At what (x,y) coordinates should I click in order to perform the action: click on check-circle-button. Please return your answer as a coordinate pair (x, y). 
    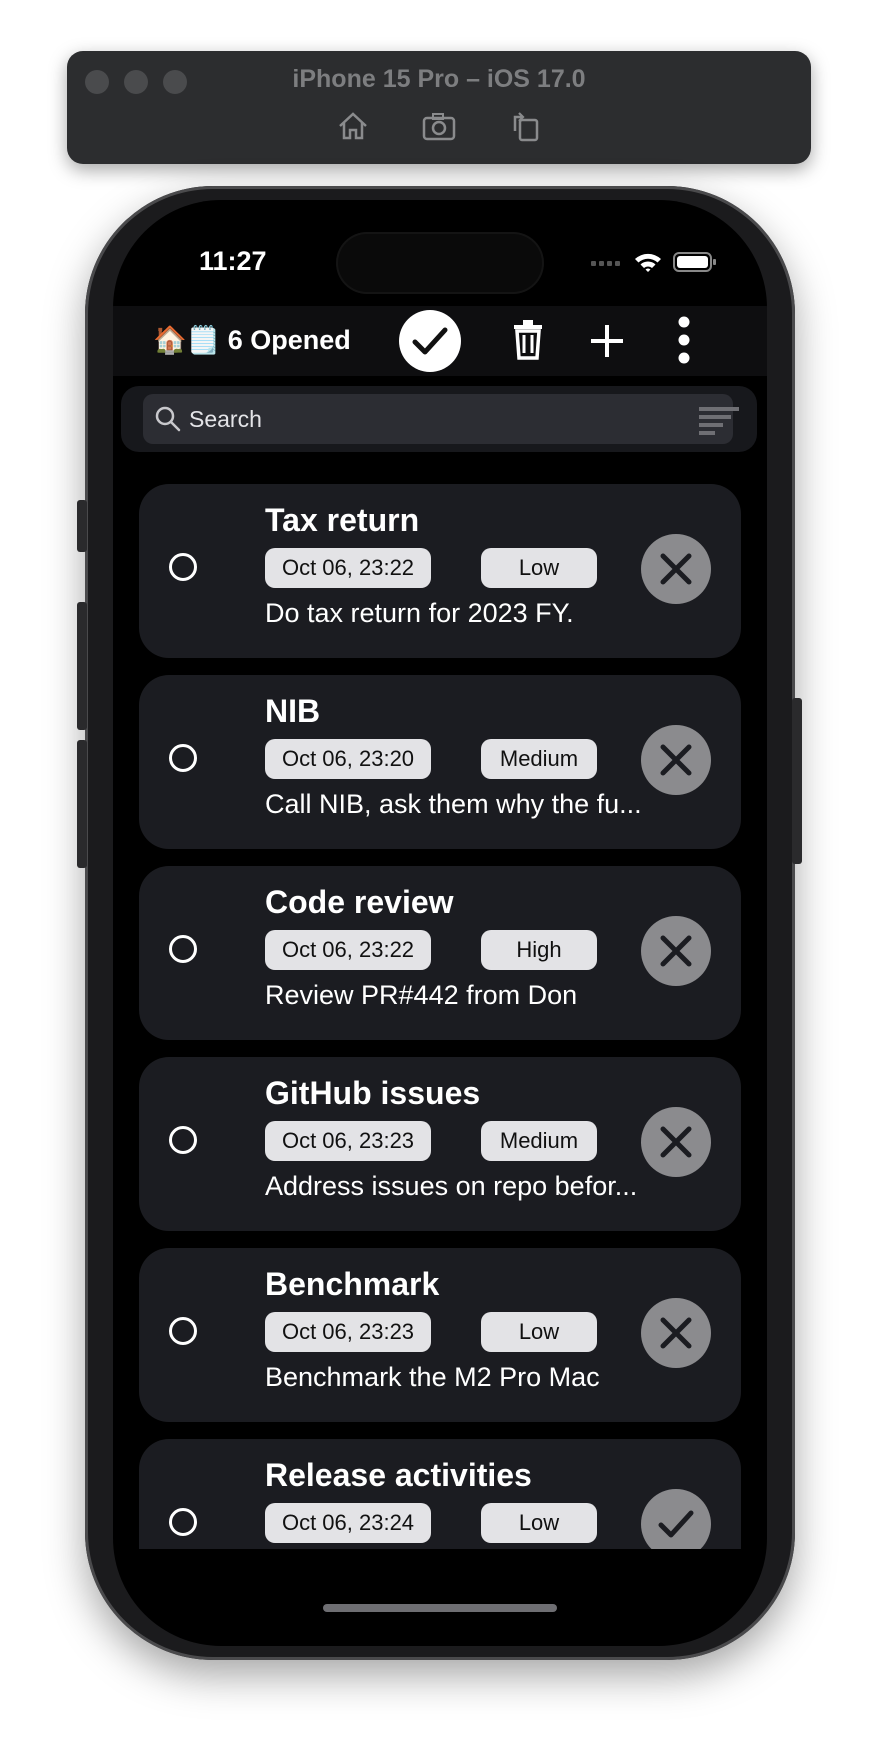
    Looking at the image, I should click on (430, 341).